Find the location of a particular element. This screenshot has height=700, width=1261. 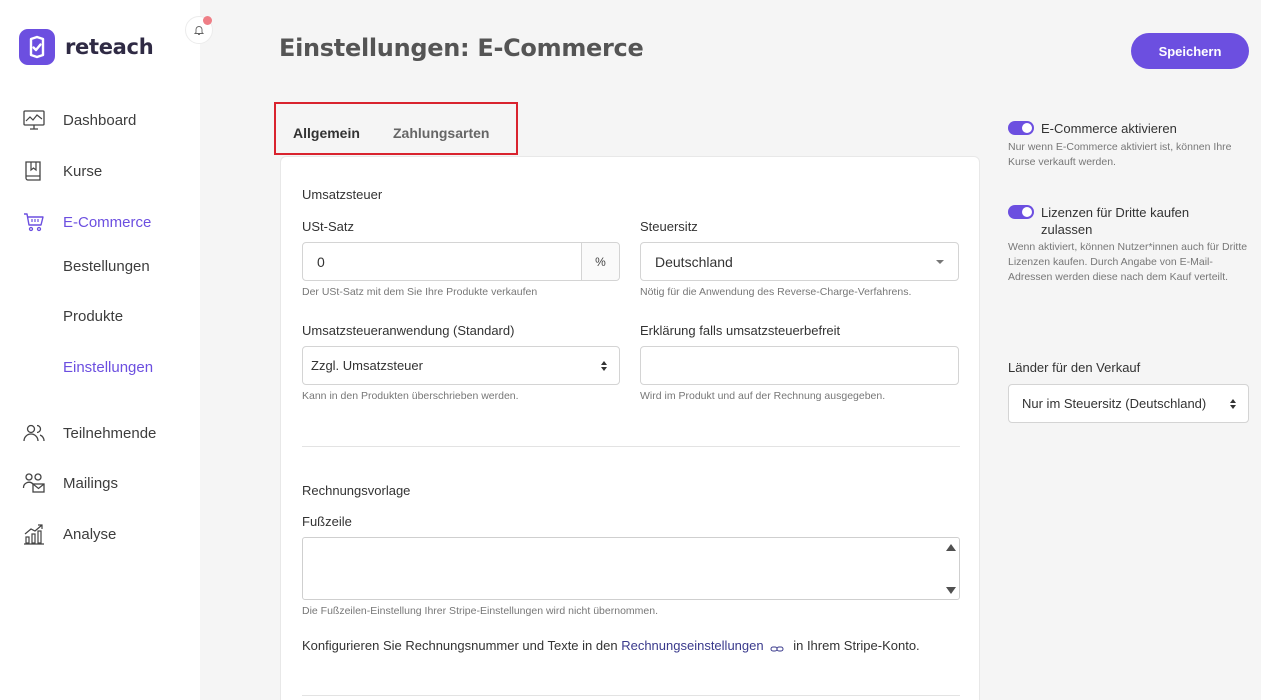

licenses-toggle is located at coordinates (1021, 212).